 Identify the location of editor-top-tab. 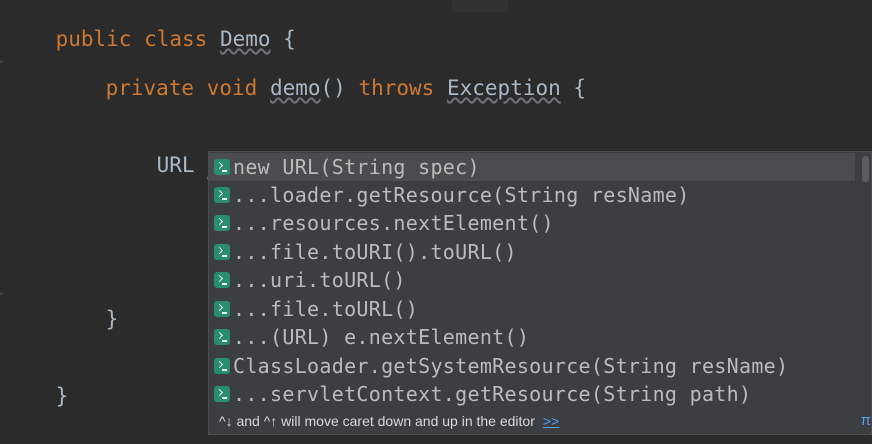
(480, 6).